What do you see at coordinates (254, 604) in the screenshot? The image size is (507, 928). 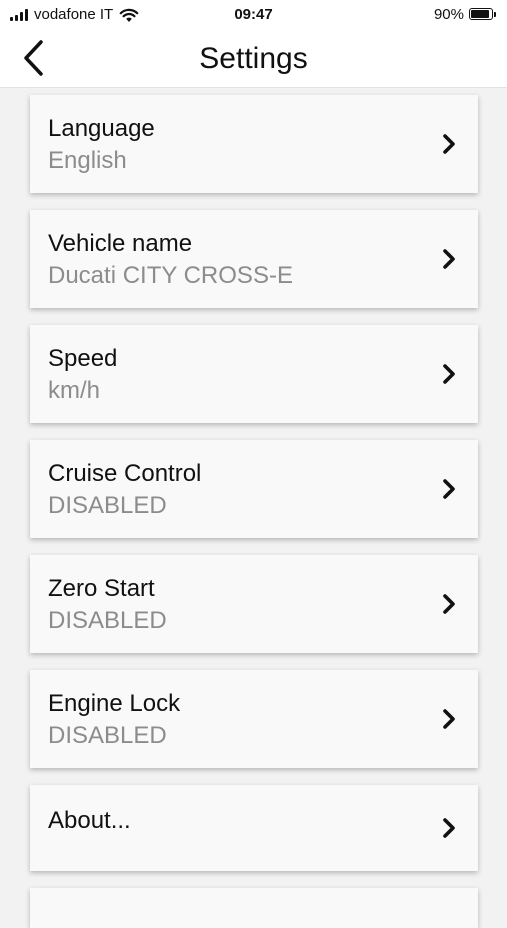 I see `settings-item-zero-start: Zero Start DISABLED` at bounding box center [254, 604].